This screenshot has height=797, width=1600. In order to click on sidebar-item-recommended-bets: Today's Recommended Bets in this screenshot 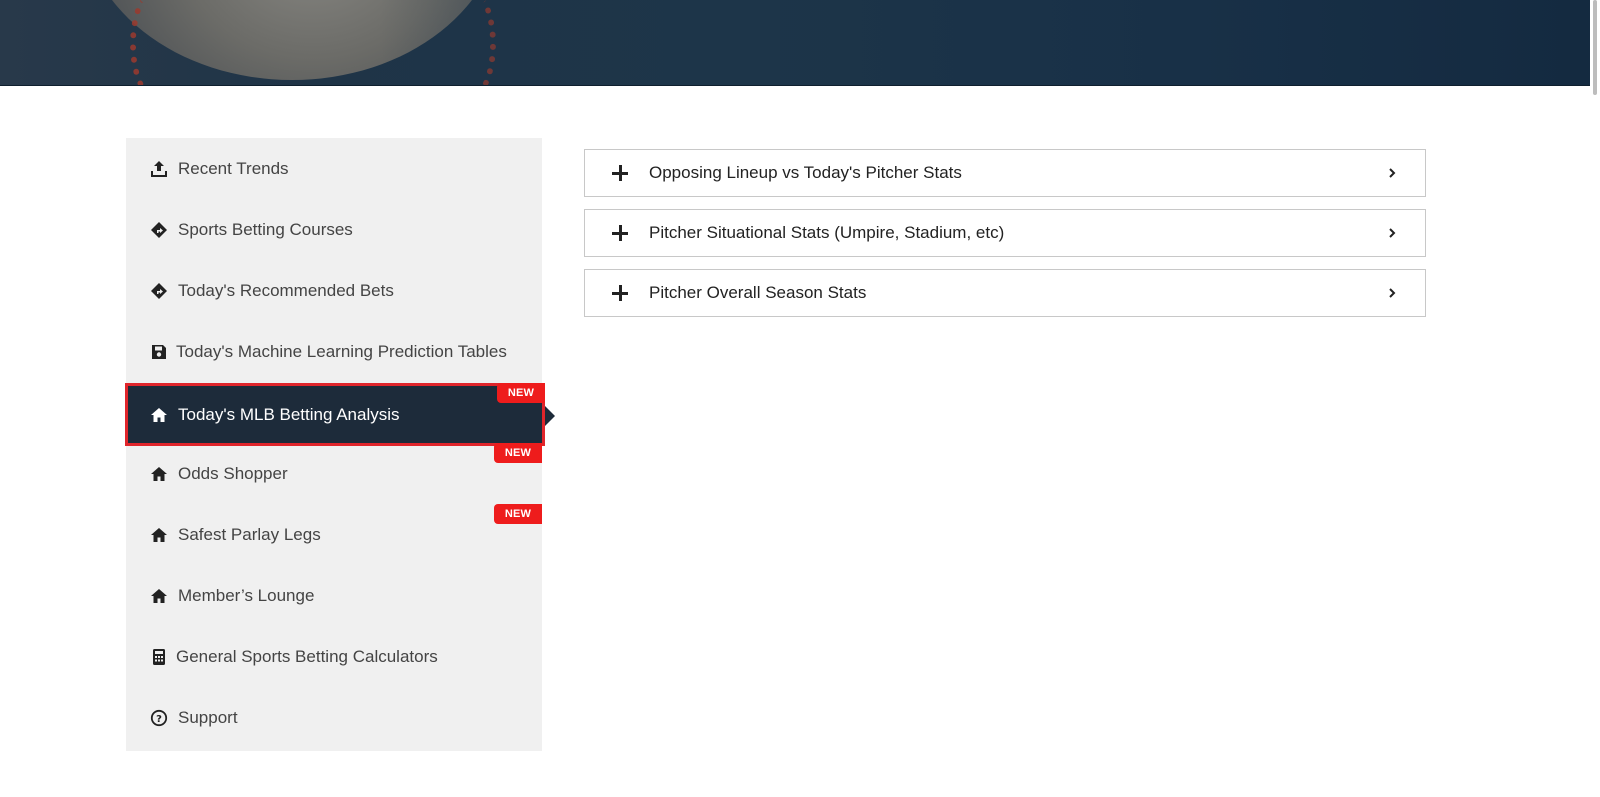, I will do `click(334, 290)`.